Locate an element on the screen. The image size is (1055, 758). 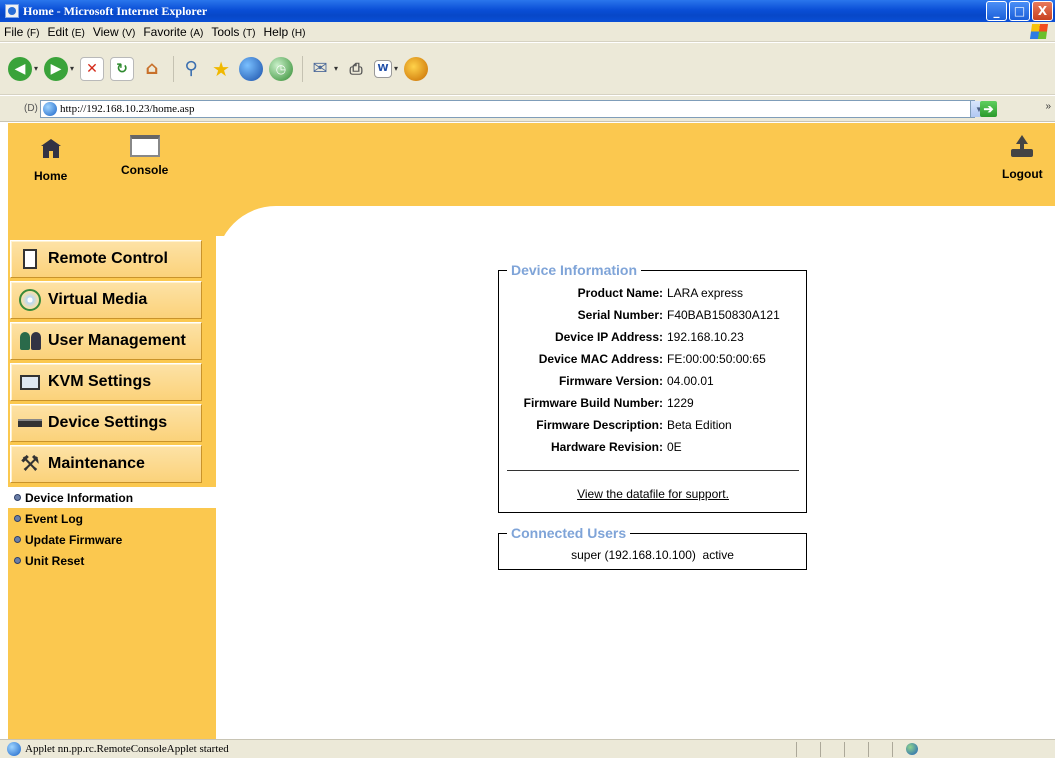
history-icon: ◷ is located at coordinates (281, 68).